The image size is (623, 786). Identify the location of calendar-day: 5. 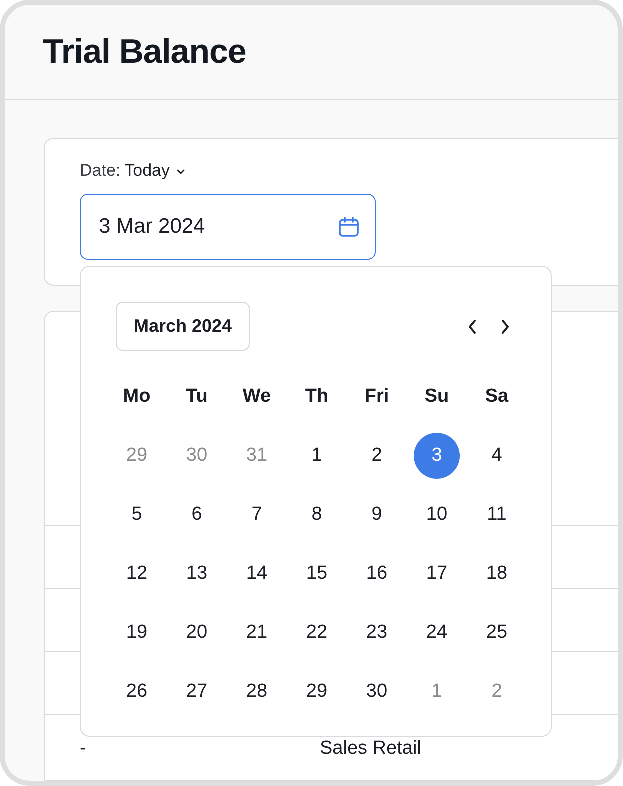
(137, 515).